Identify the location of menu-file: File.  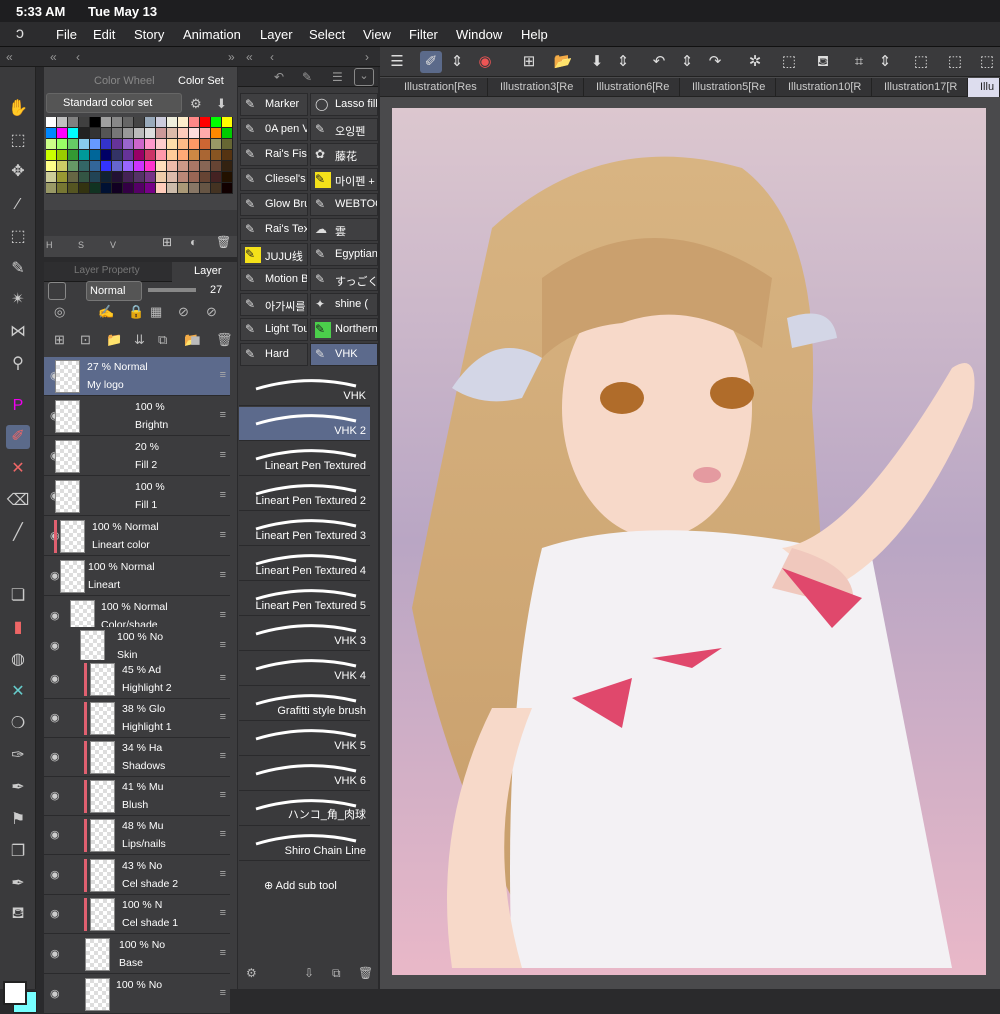
(66, 34).